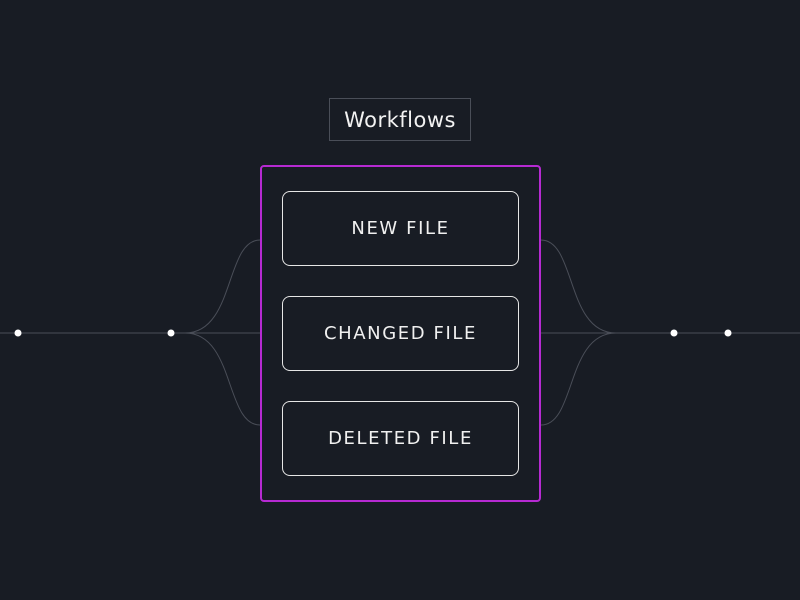  Describe the element at coordinates (400, 228) in the screenshot. I see `workflow-new-file: NEW FILE` at that location.